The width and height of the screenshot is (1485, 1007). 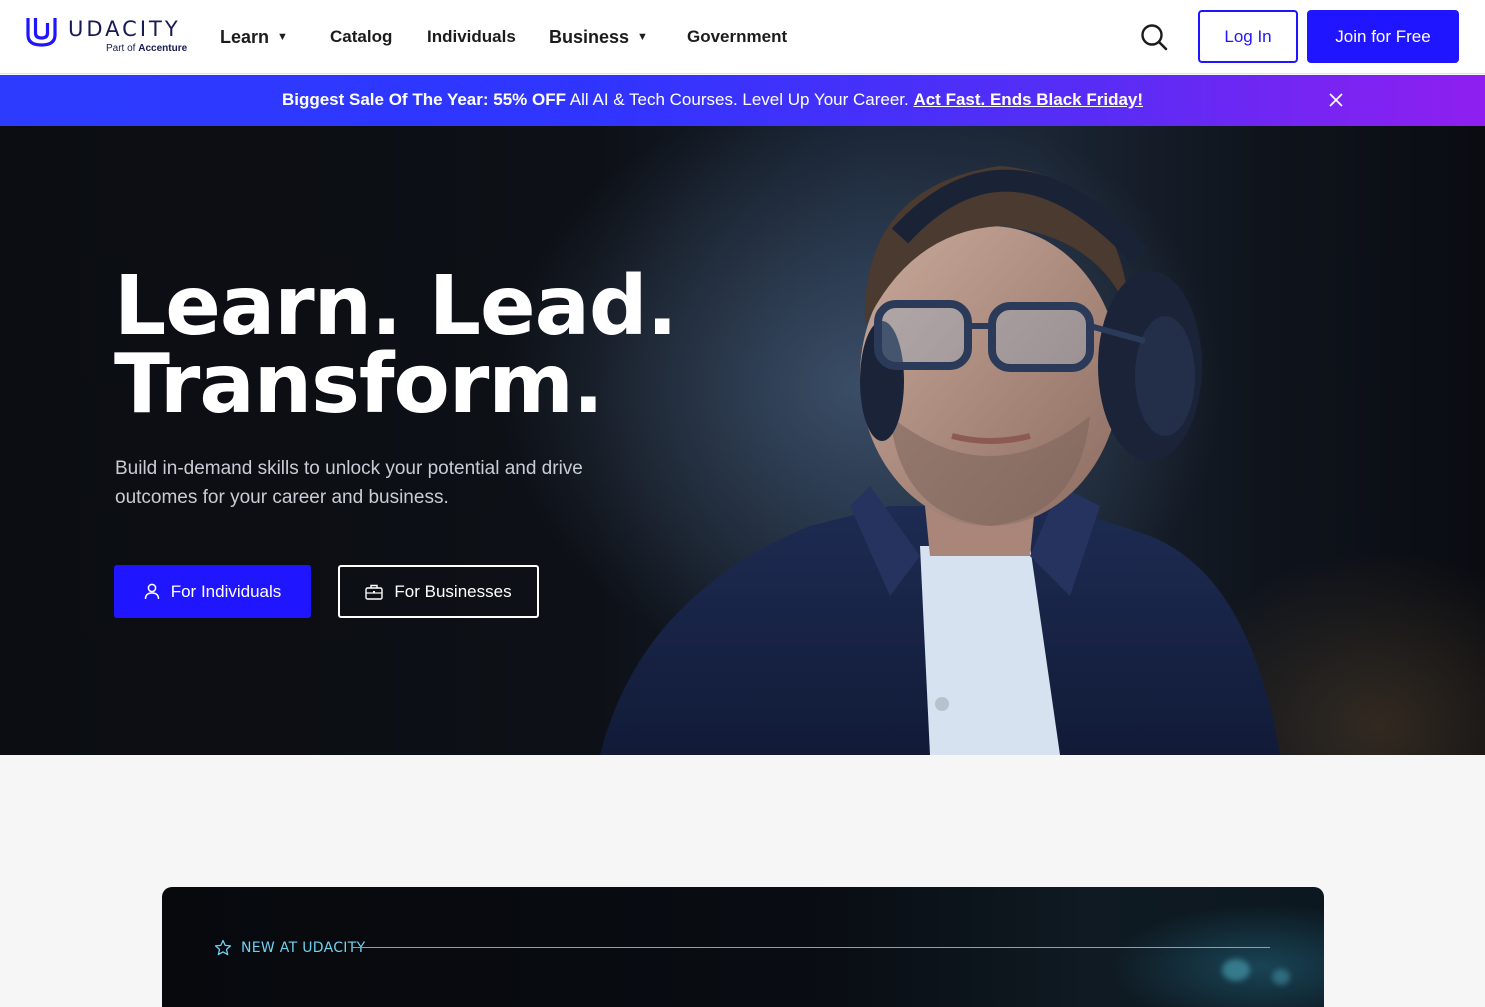 What do you see at coordinates (303, 948) in the screenshot?
I see `new-at-udacity-text: NEW AT UDACITY` at bounding box center [303, 948].